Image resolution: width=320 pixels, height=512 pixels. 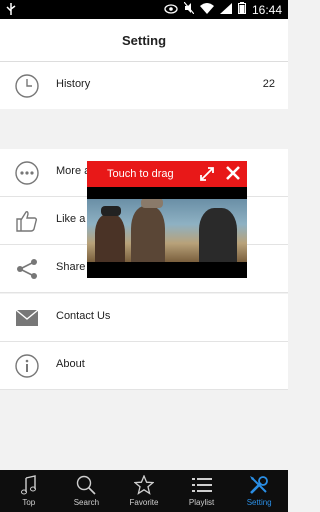 What do you see at coordinates (259, 485) in the screenshot?
I see `tools-icon` at bounding box center [259, 485].